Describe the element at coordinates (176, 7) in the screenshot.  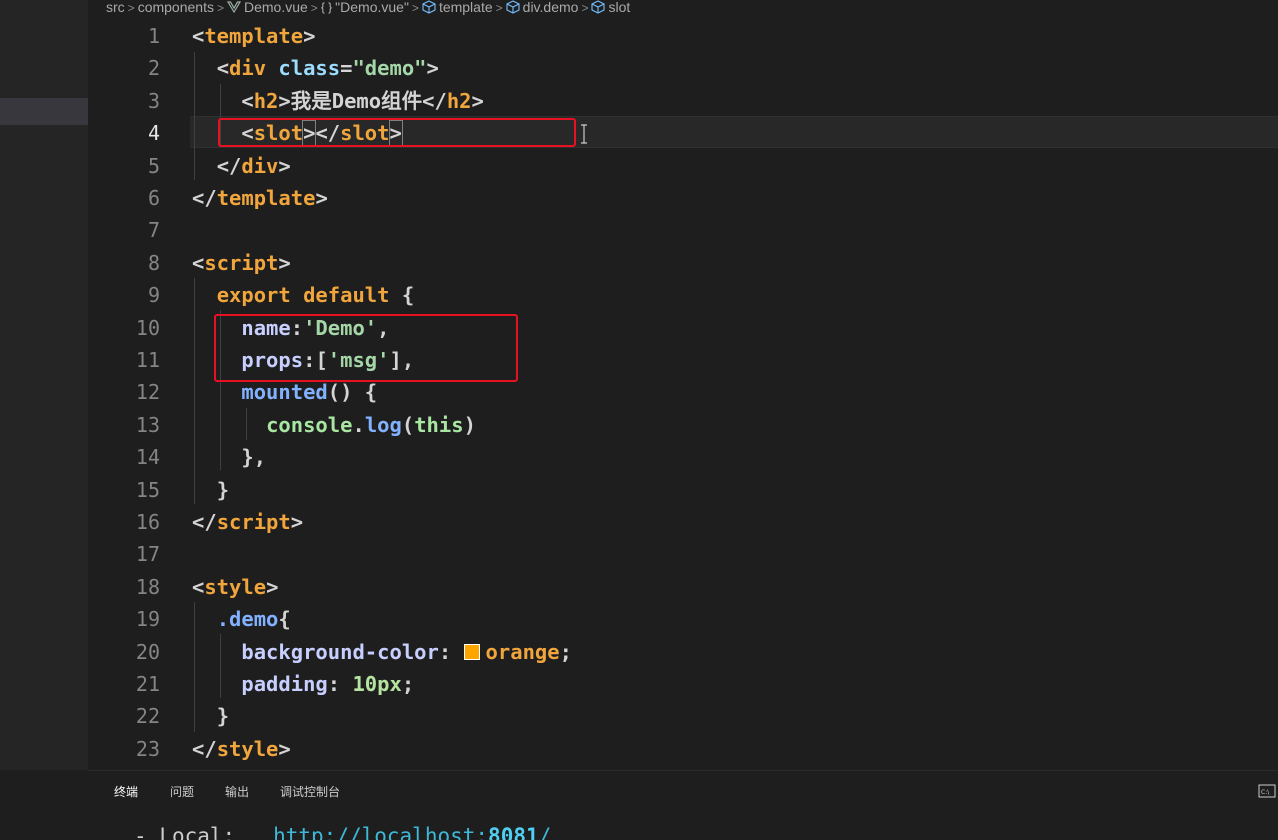
I see `breadcrumb-item-components: components` at that location.